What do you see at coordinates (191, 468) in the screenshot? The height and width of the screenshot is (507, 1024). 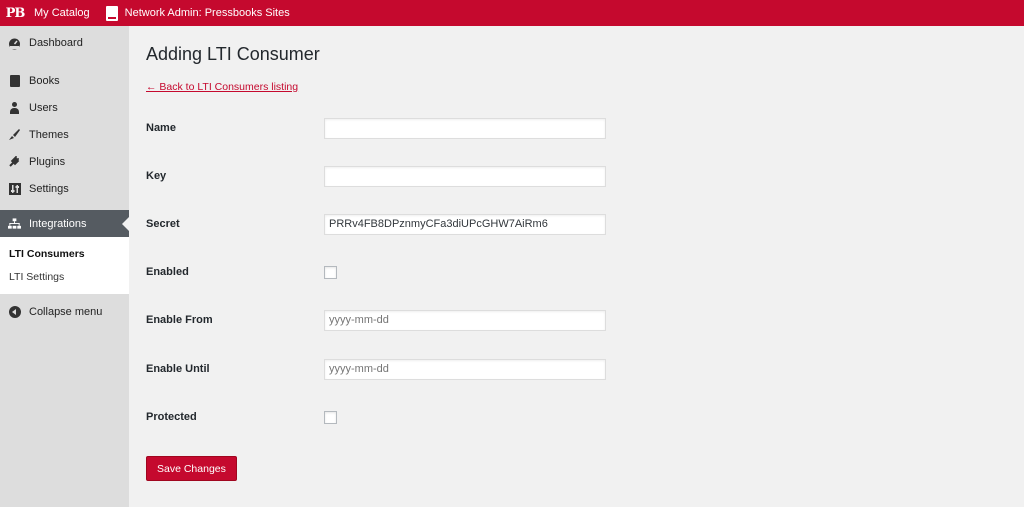 I see `save-changes-button: Save Changes` at bounding box center [191, 468].